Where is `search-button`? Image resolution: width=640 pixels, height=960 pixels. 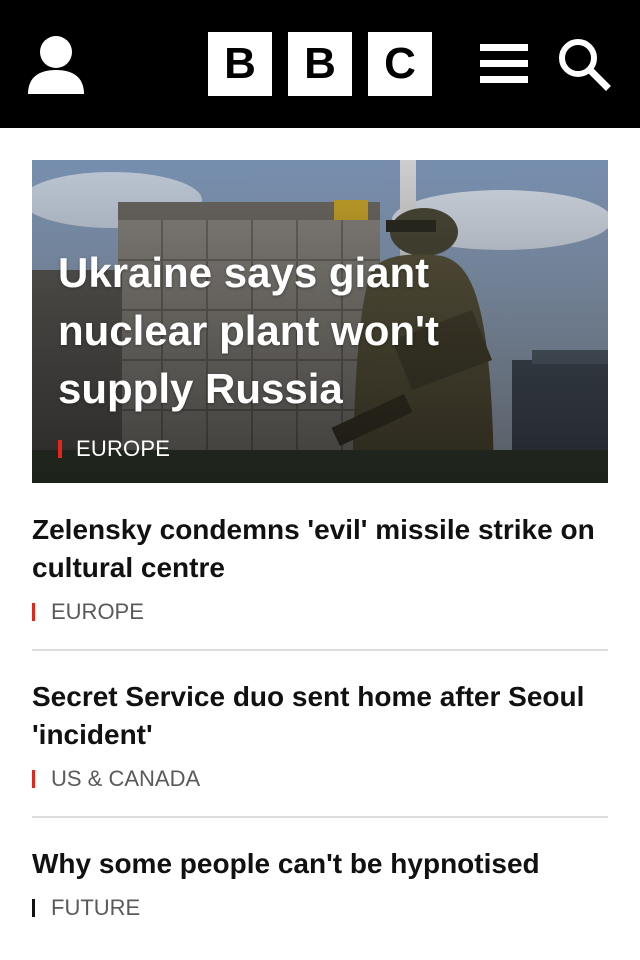
search-button is located at coordinates (584, 64).